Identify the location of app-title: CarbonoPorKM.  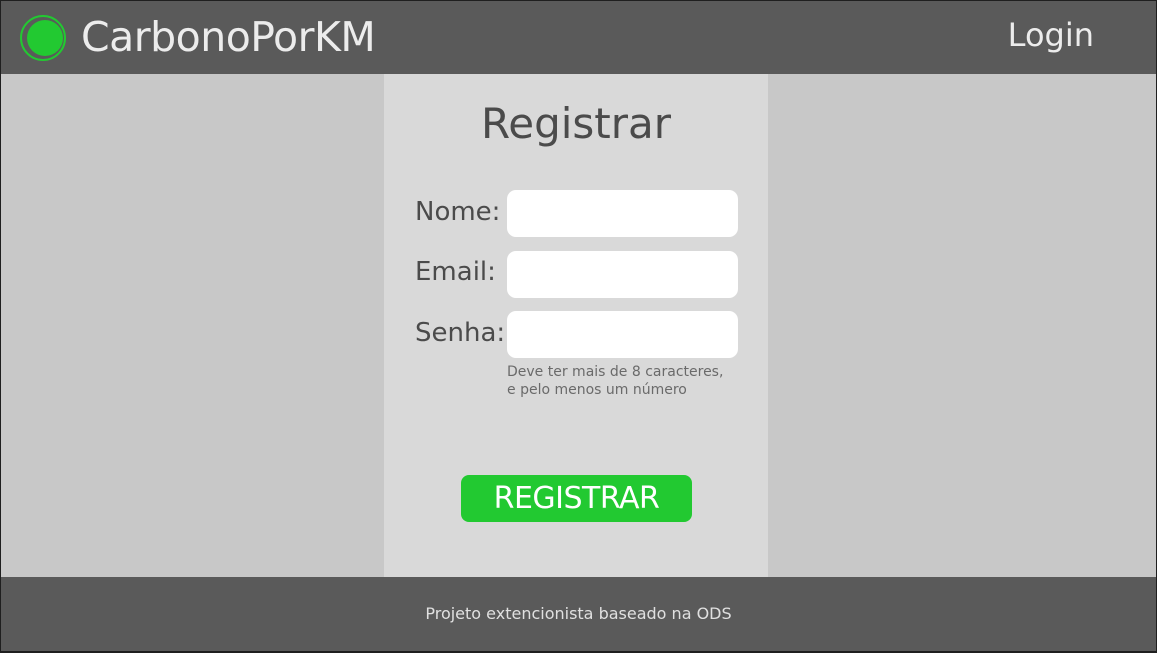
(228, 37).